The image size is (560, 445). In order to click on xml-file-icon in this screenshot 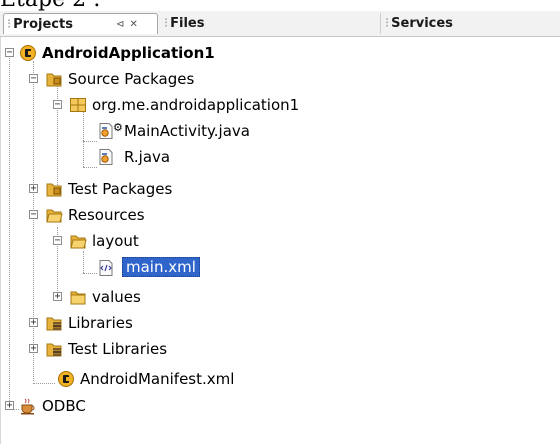, I will do `click(106, 268)`.